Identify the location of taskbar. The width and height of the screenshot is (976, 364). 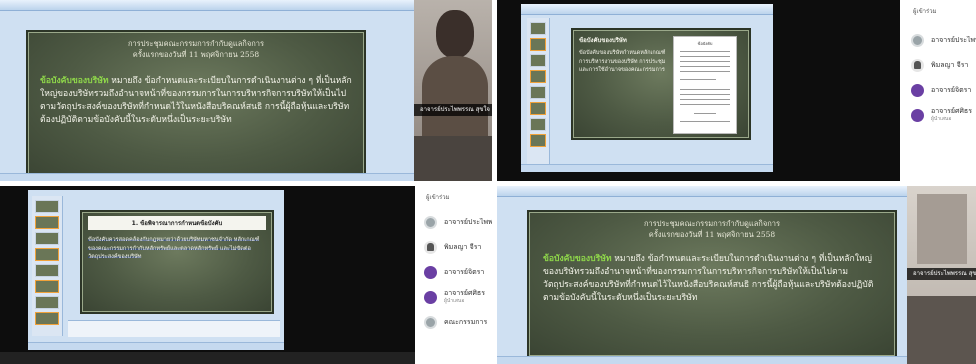
(207, 358).